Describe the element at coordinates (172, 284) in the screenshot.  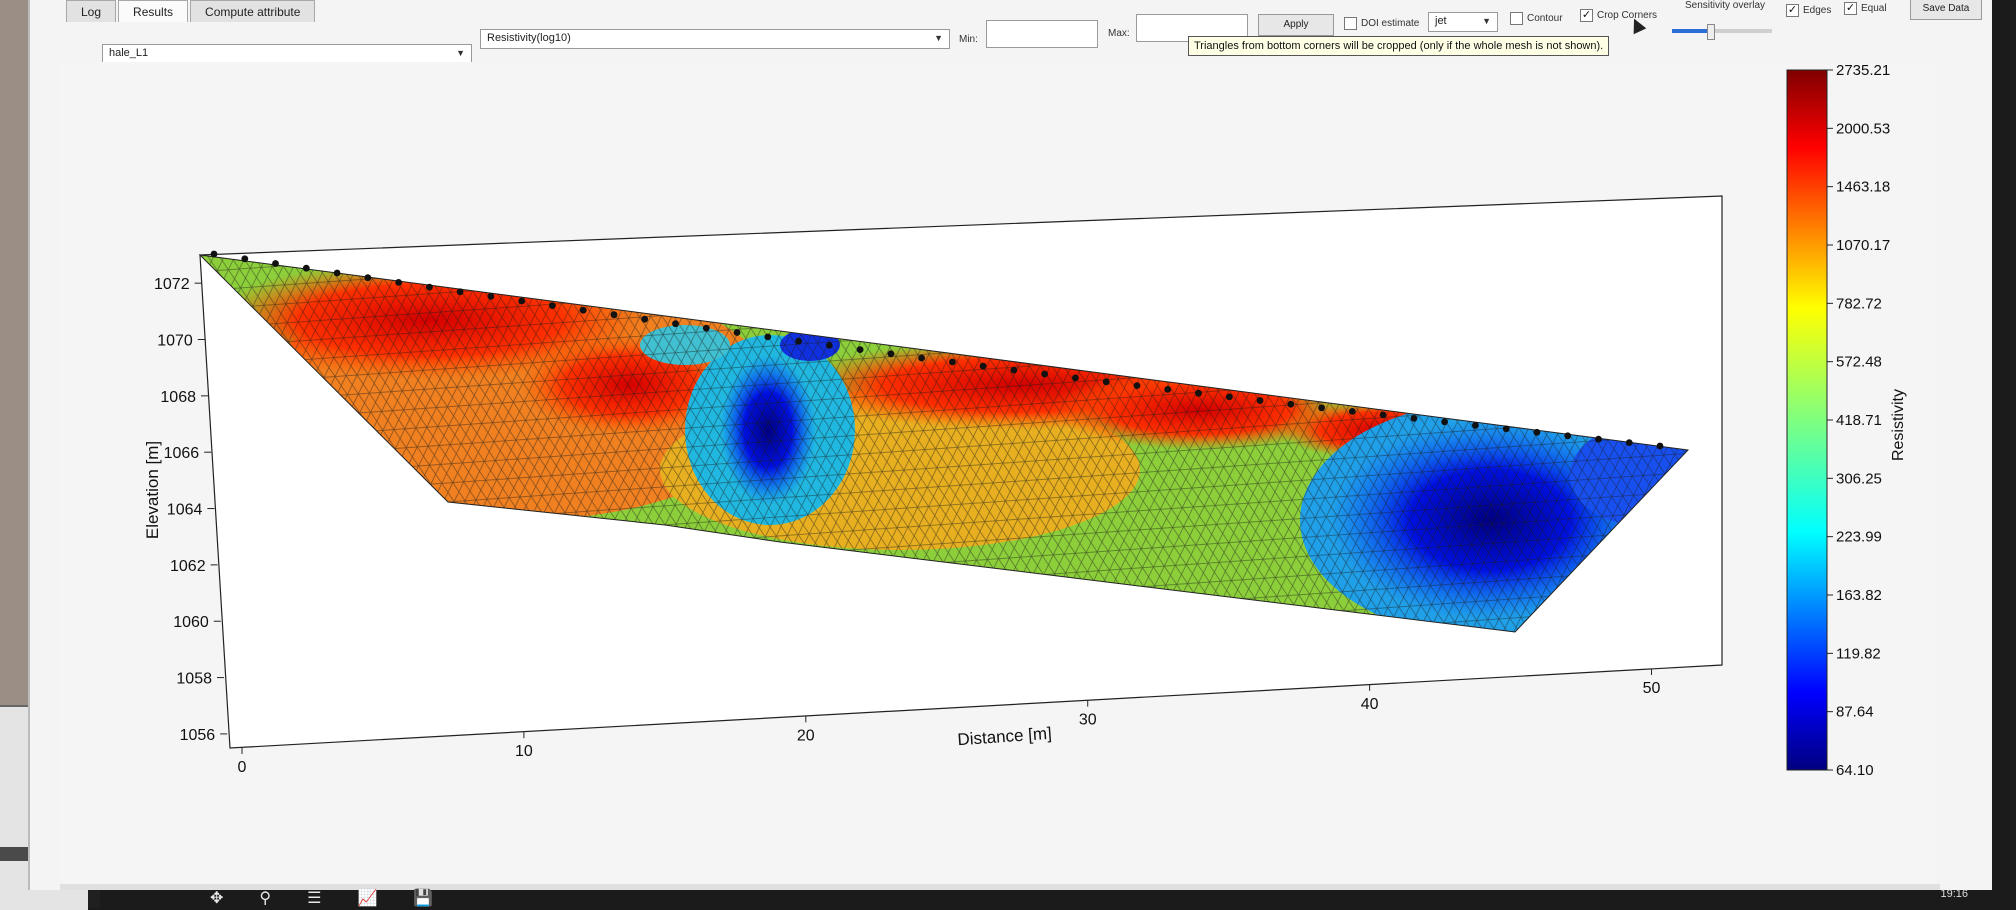
I see `y-tick-label: 1072` at that location.